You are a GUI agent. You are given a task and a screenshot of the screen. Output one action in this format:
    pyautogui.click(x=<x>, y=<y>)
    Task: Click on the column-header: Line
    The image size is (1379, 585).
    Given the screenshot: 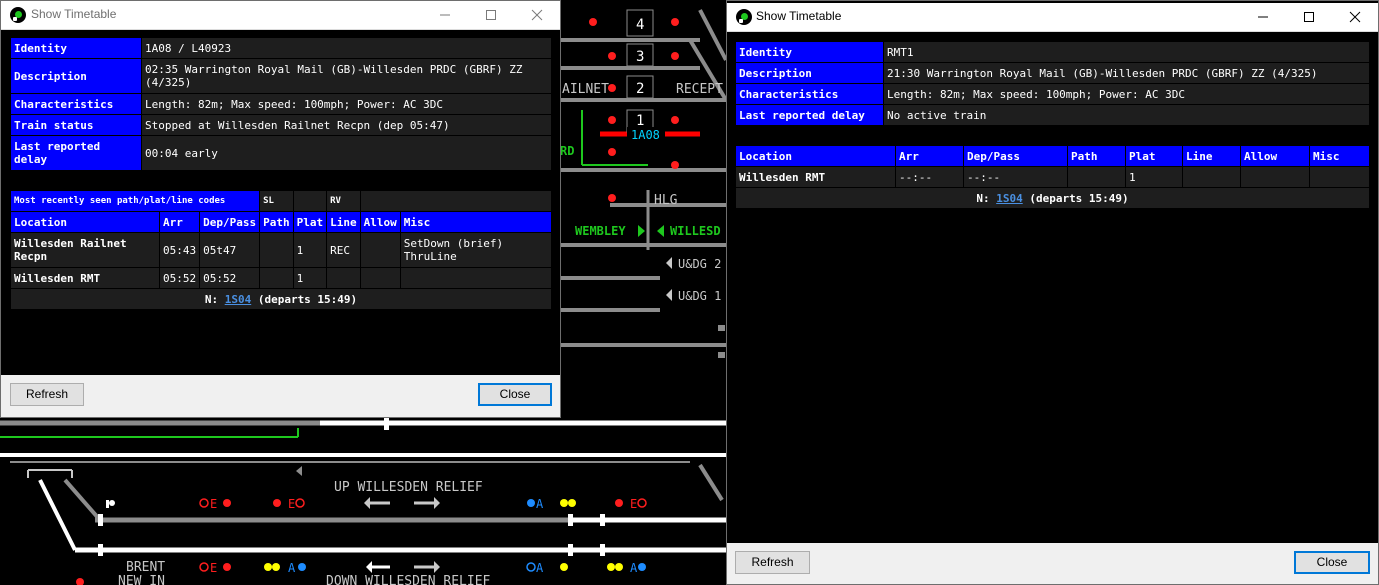 What is the action you would take?
    pyautogui.click(x=1211, y=156)
    